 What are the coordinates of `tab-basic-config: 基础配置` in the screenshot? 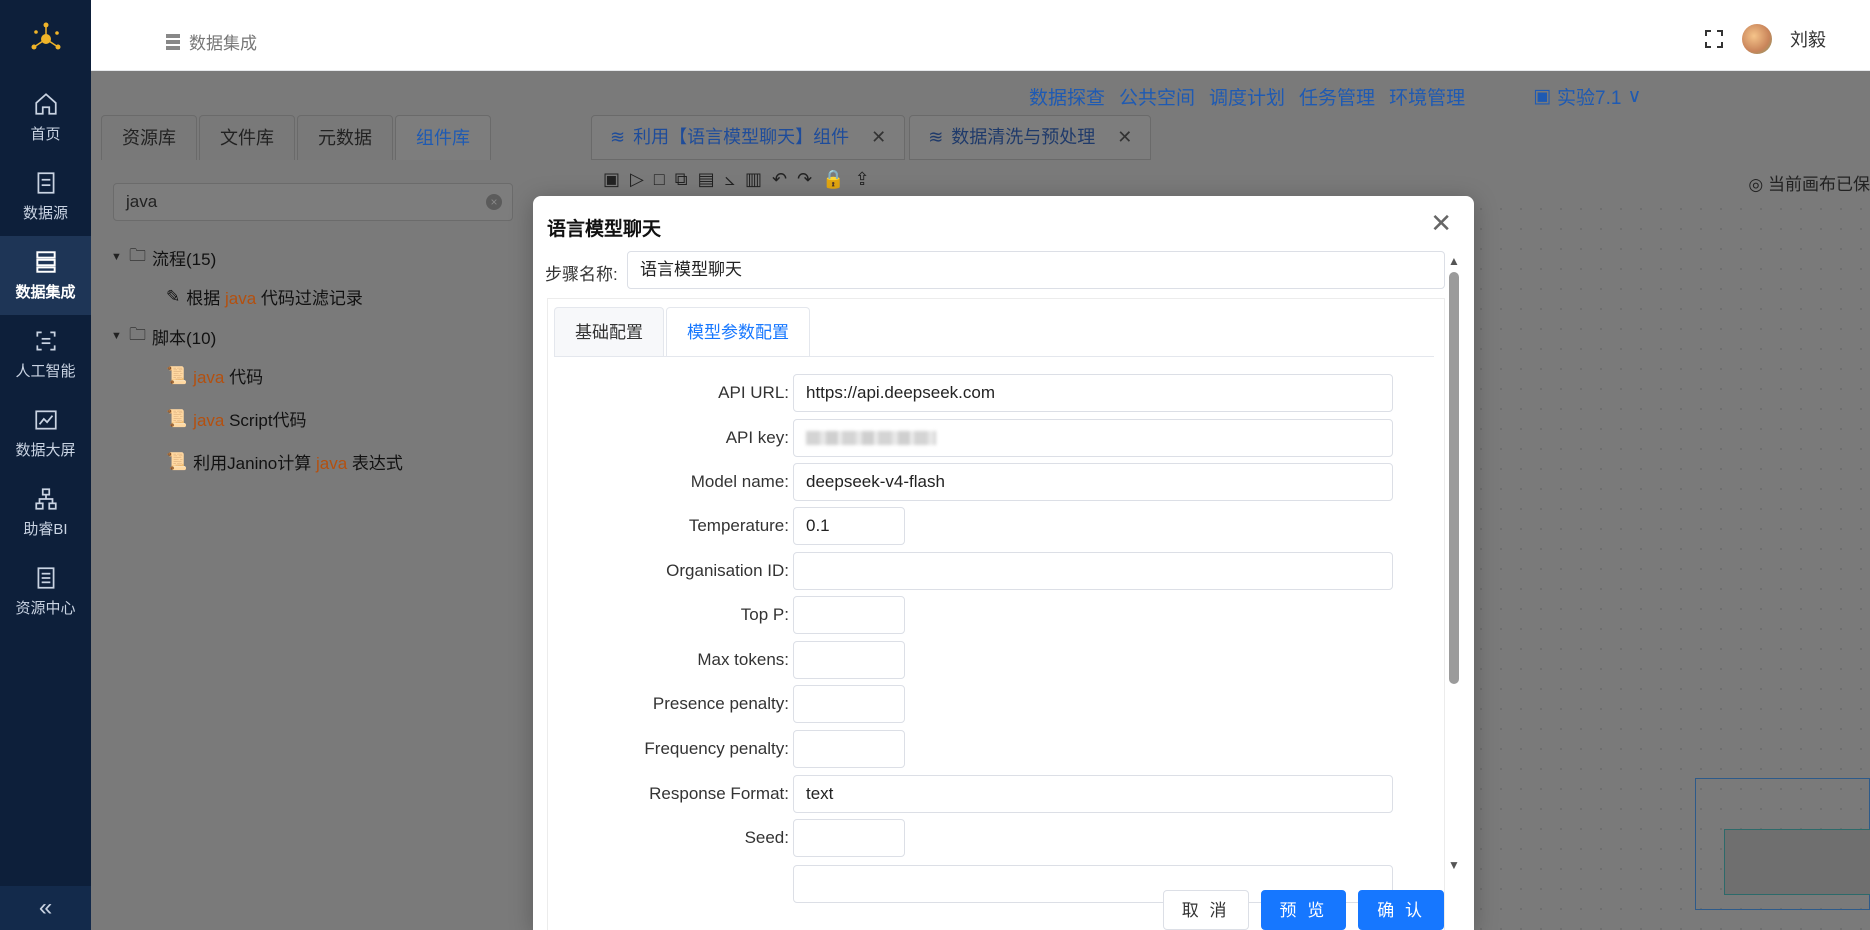 It's located at (609, 332).